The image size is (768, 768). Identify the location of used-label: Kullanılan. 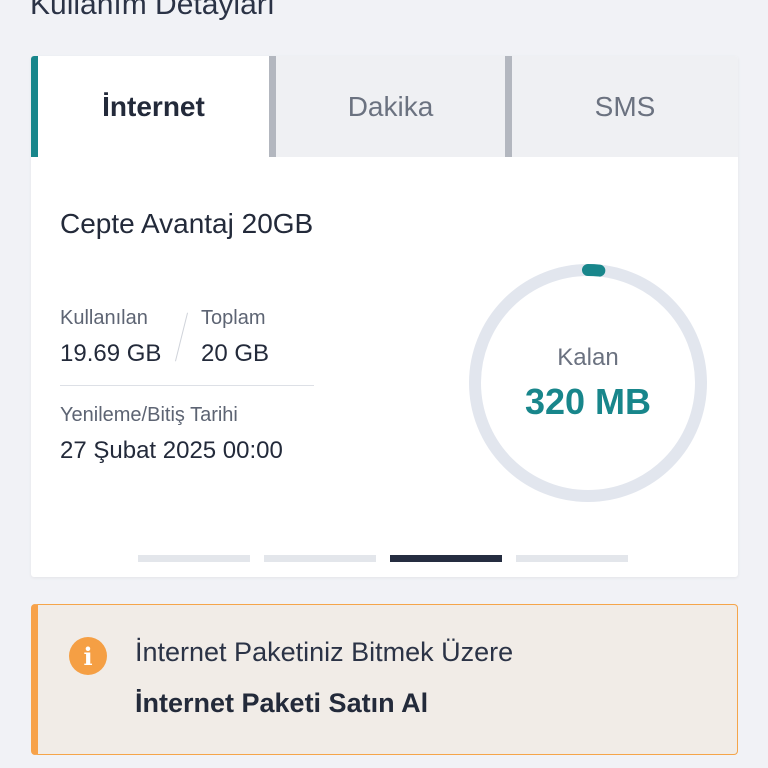
(104, 318).